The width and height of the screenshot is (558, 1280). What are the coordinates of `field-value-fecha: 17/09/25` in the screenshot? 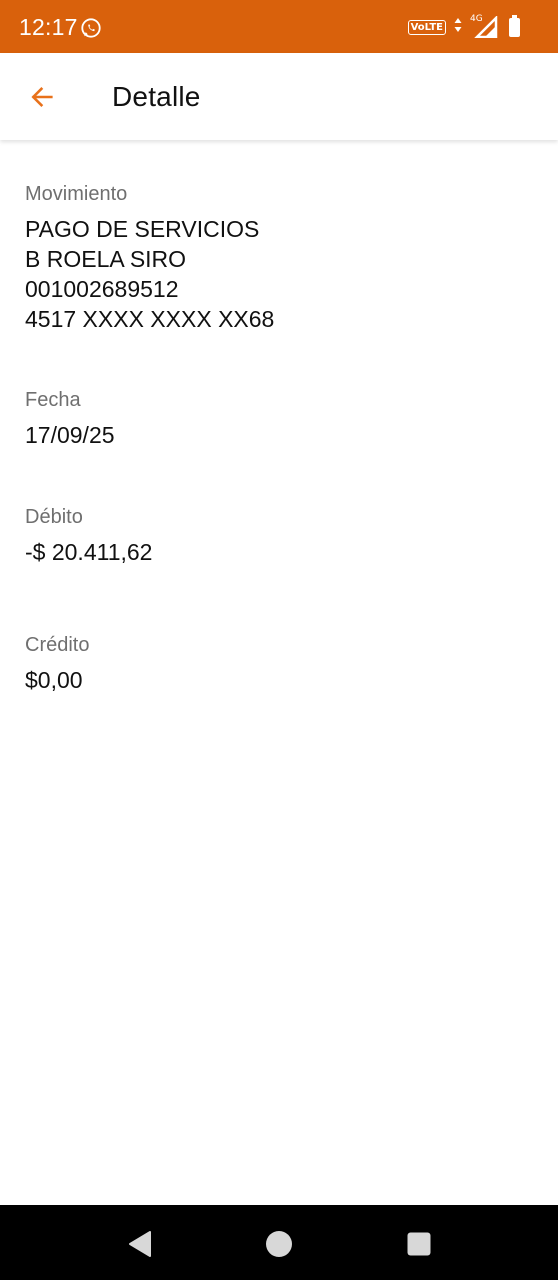 It's located at (70, 435).